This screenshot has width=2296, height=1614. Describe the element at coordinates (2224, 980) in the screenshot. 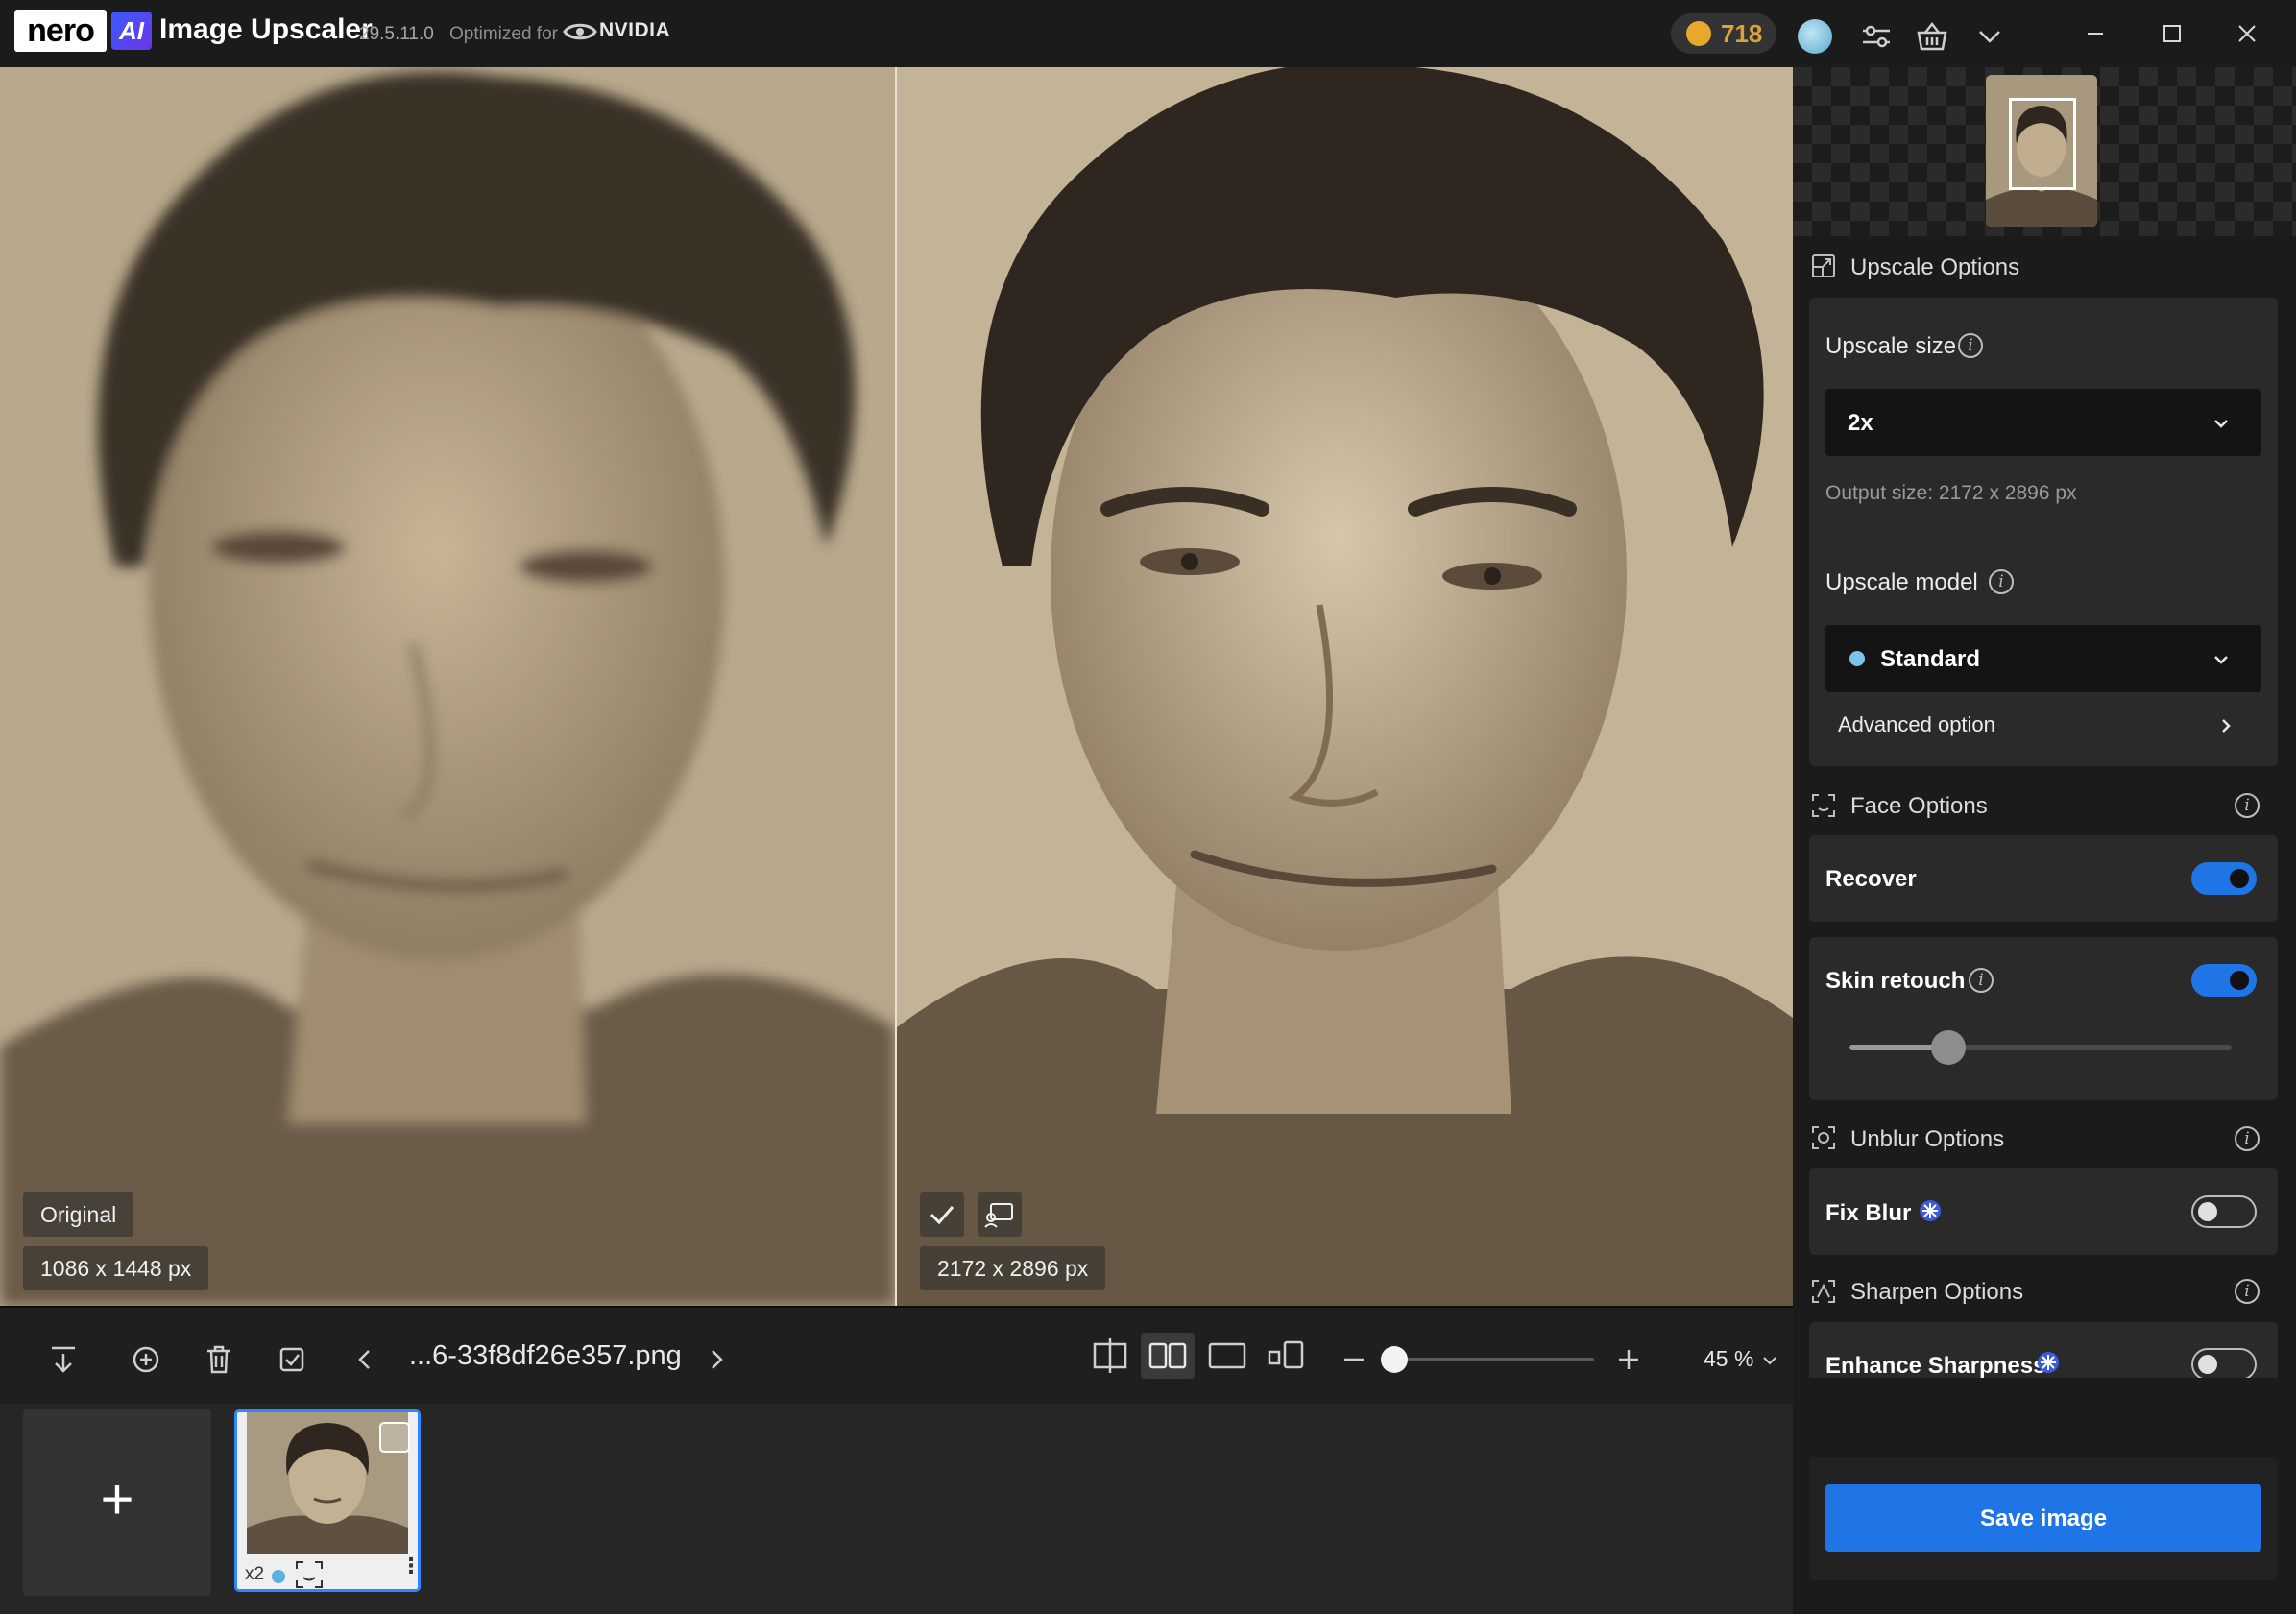

I see `skin-retouch-toggle` at that location.